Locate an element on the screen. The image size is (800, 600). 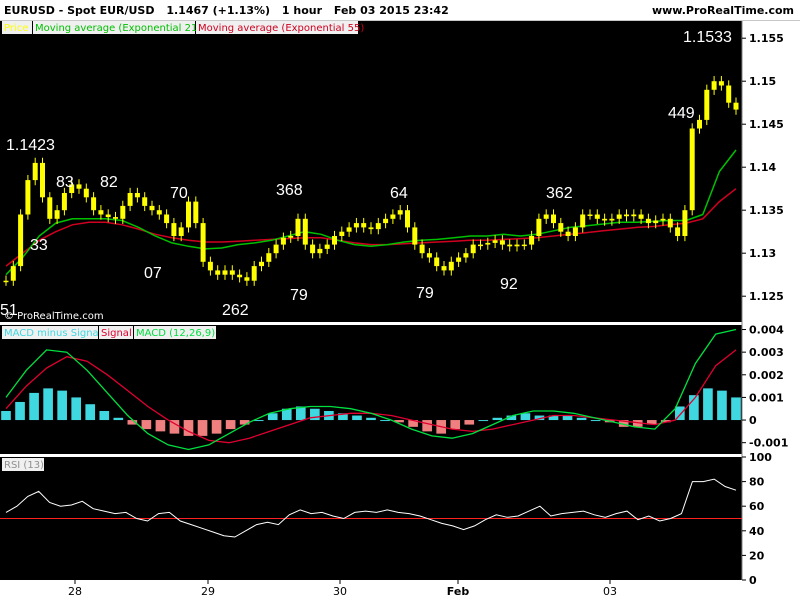
macd-ytick-label: 0.004 is located at coordinates (766, 330).